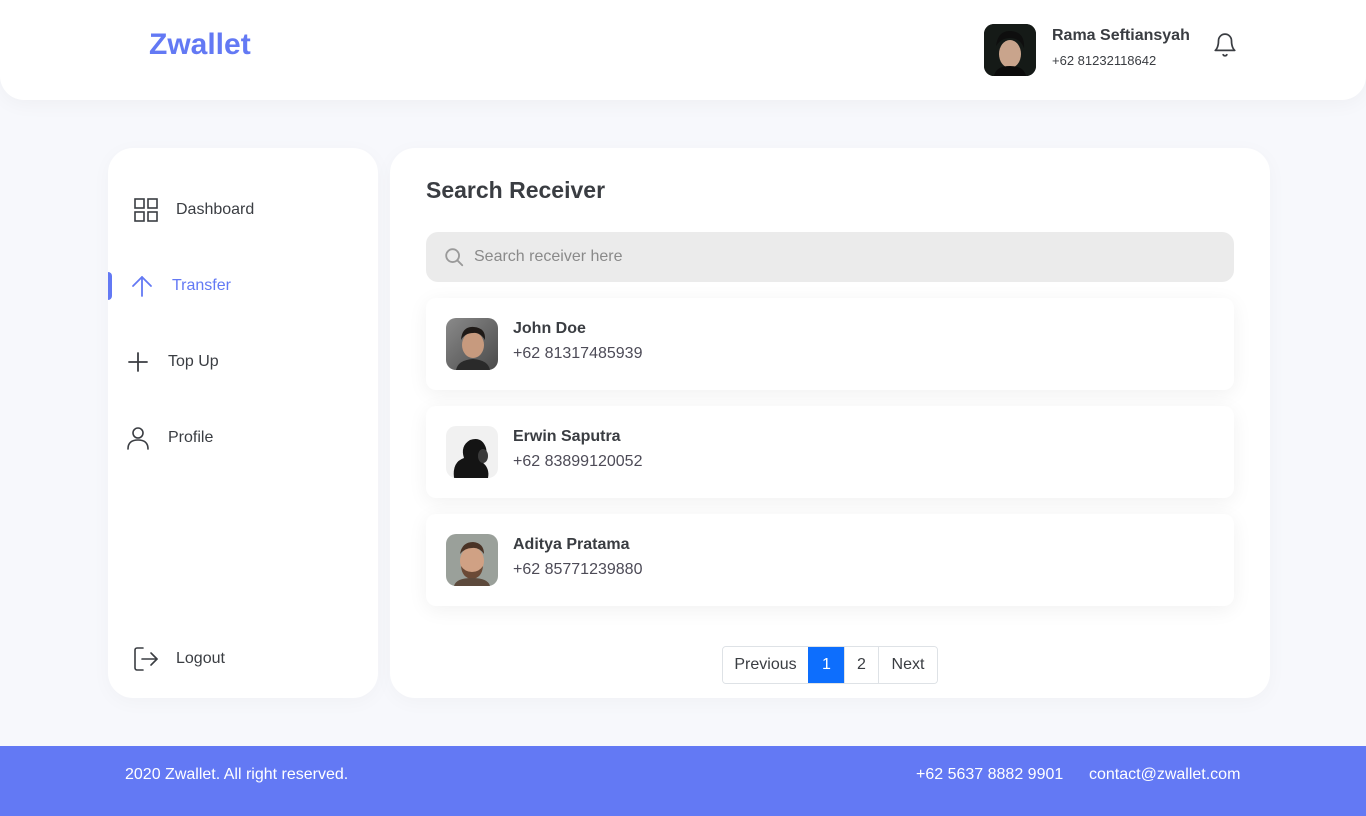  Describe the element at coordinates (578, 353) in the screenshot. I see `receiver-phone: +62 81317485939` at that location.